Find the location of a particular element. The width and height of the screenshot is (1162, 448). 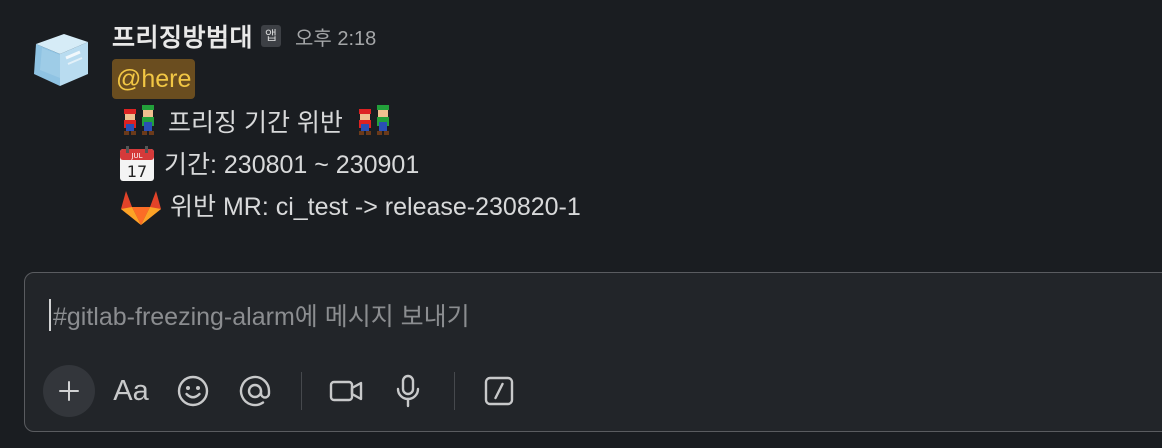

format-label: Aa is located at coordinates (131, 390).